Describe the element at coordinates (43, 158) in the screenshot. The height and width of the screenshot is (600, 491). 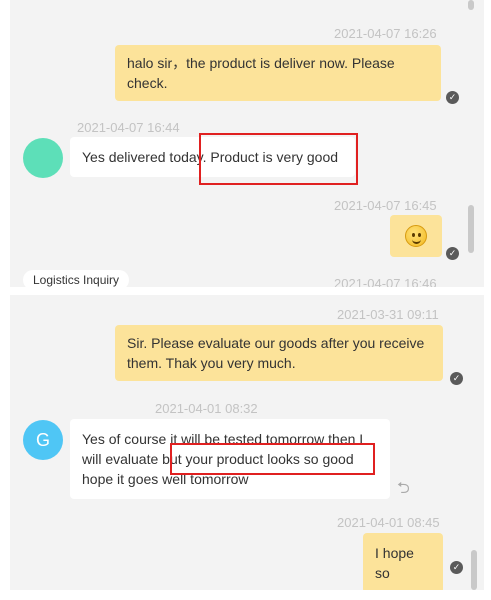
I see `avatar` at that location.